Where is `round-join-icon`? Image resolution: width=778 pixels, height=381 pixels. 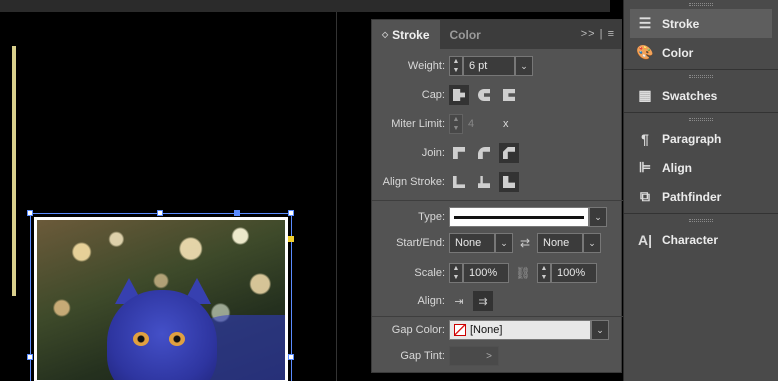
round-join-icon is located at coordinates (484, 153).